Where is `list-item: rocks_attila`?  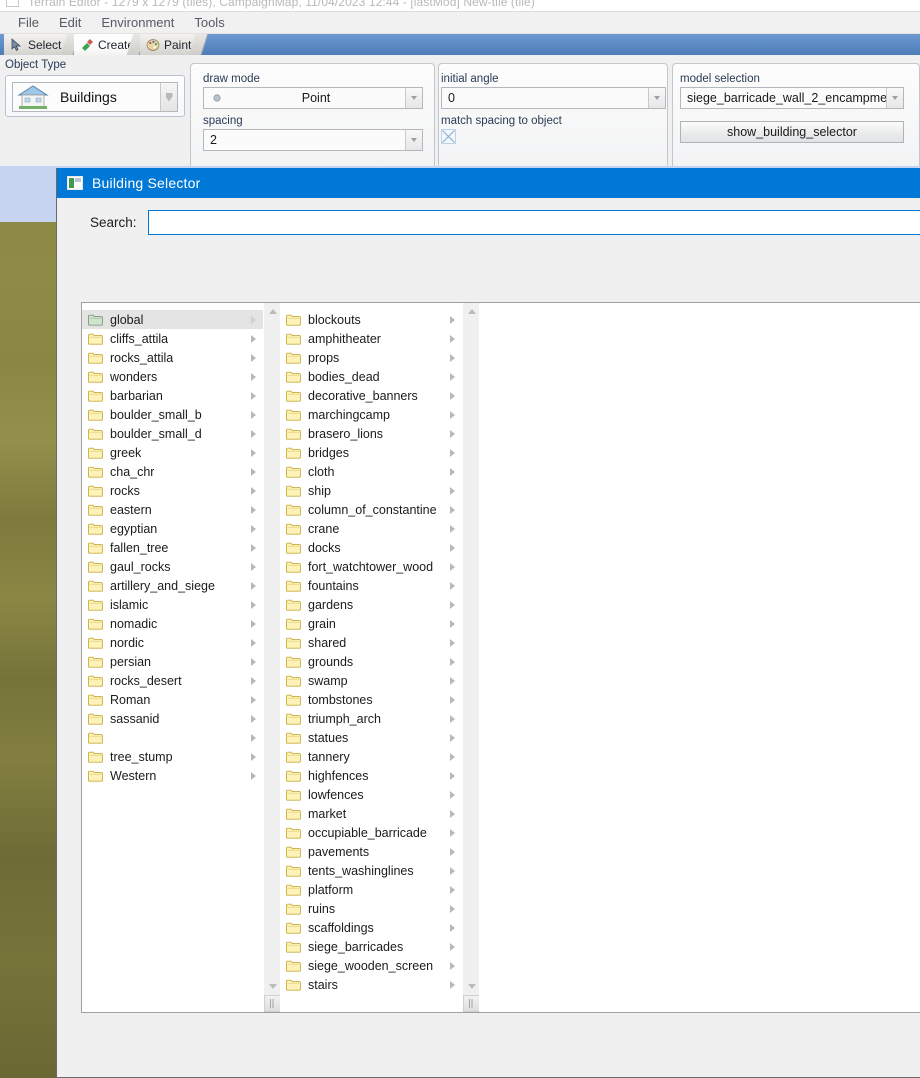 list-item: rocks_attila is located at coordinates (172, 357).